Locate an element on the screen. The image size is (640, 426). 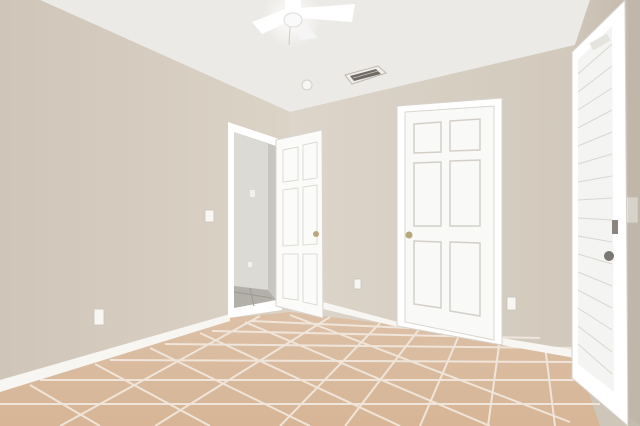
closet-door is located at coordinates (449, 221).